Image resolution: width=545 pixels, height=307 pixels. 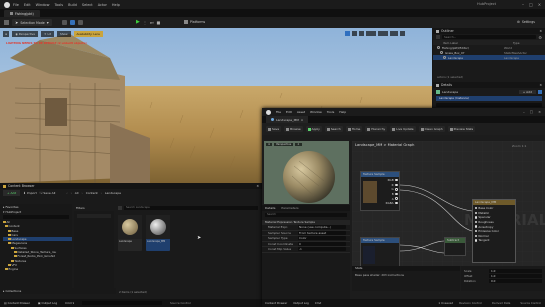 What do you see at coordinates (478, 43) in the screenshot?
I see `column-item-label: Item Label` at bounding box center [478, 43].